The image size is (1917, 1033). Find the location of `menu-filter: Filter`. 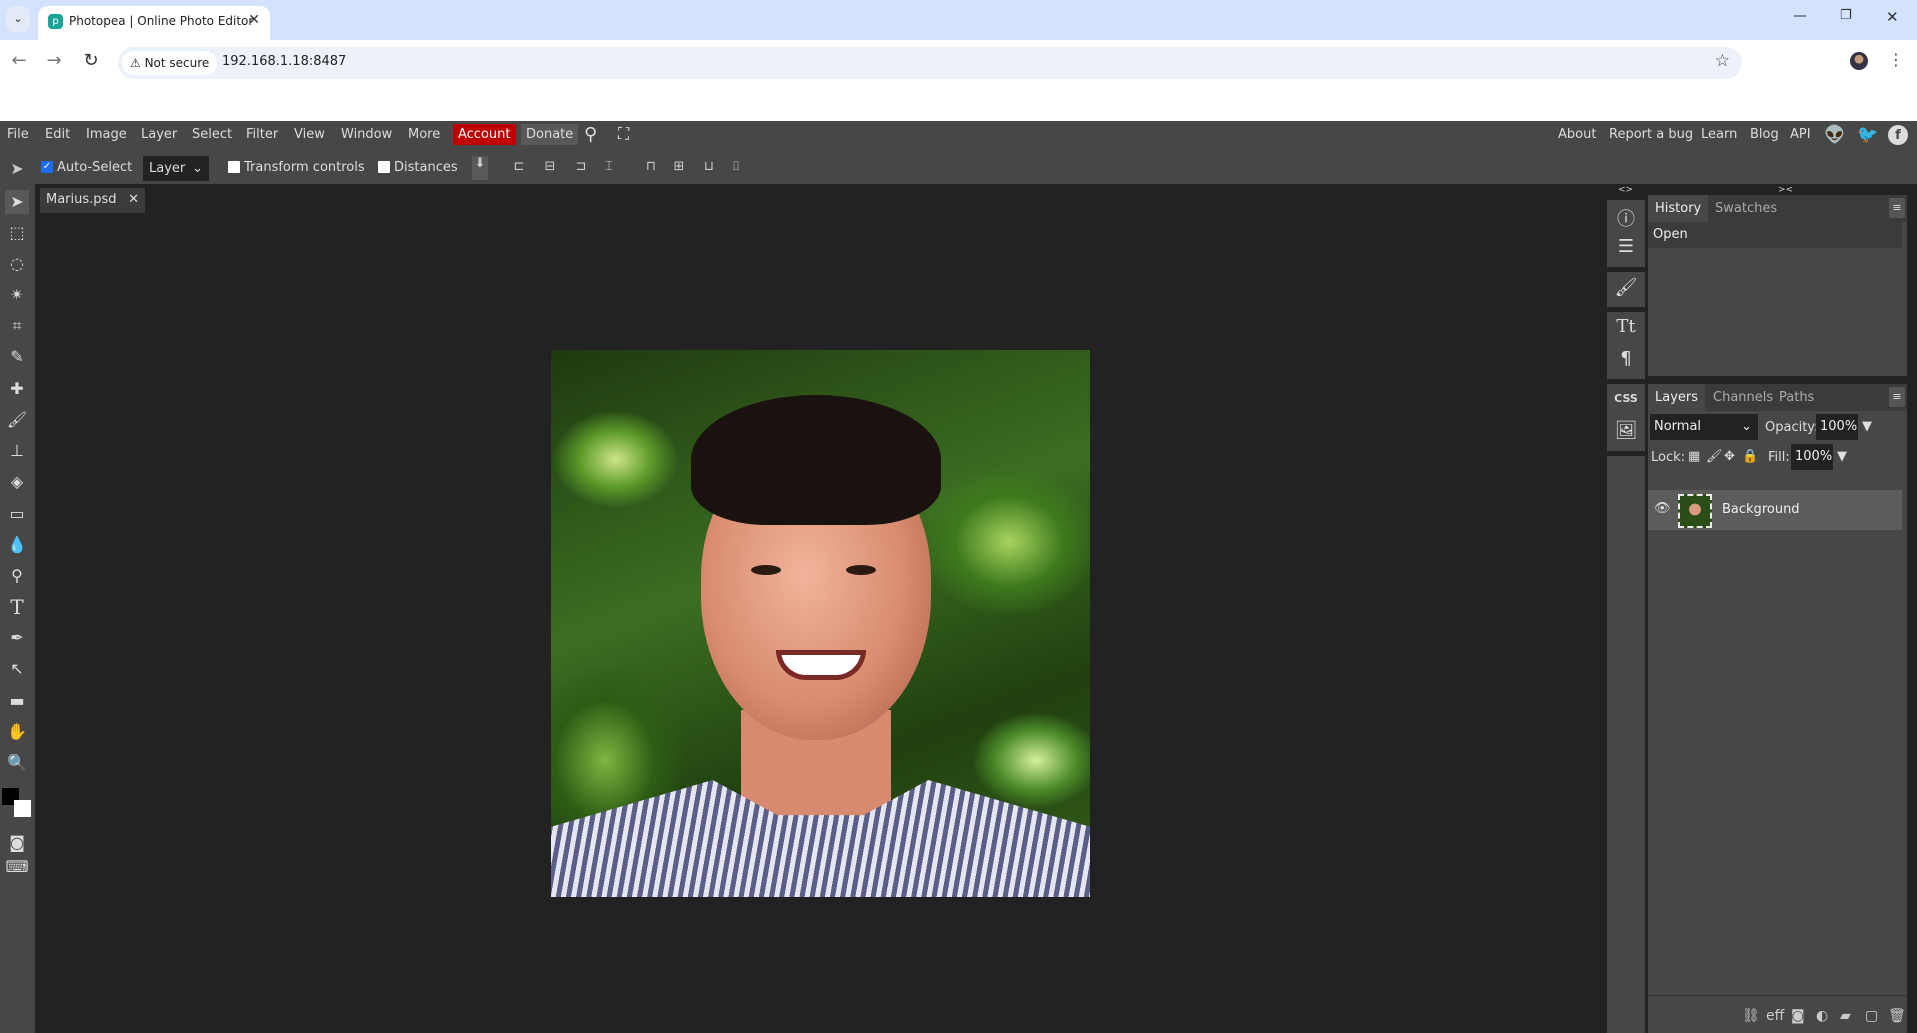

menu-filter: Filter is located at coordinates (262, 134).